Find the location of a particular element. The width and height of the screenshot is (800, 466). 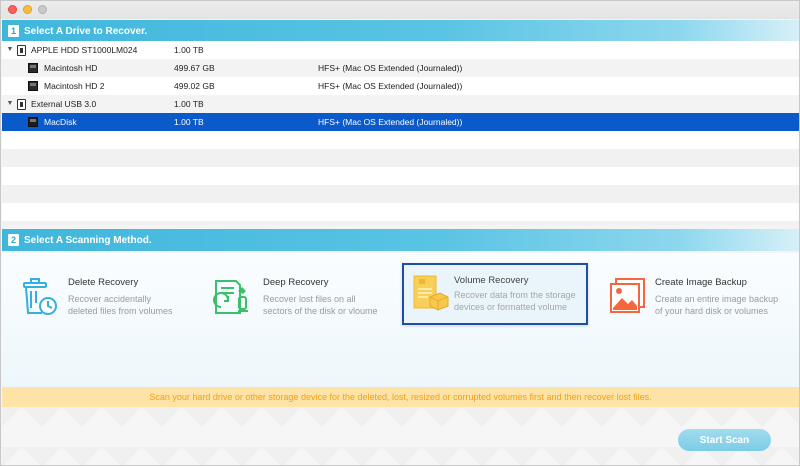

deep-scan-icon is located at coordinates (230, 297).